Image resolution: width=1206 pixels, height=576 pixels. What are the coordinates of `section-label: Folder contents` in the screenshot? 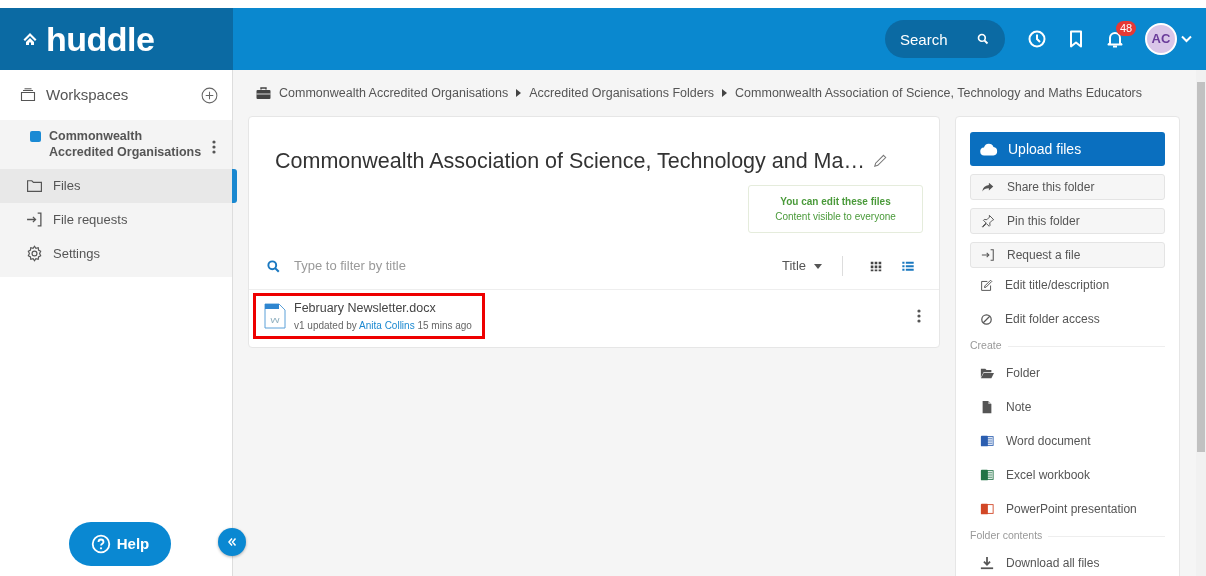 It's located at (1006, 536).